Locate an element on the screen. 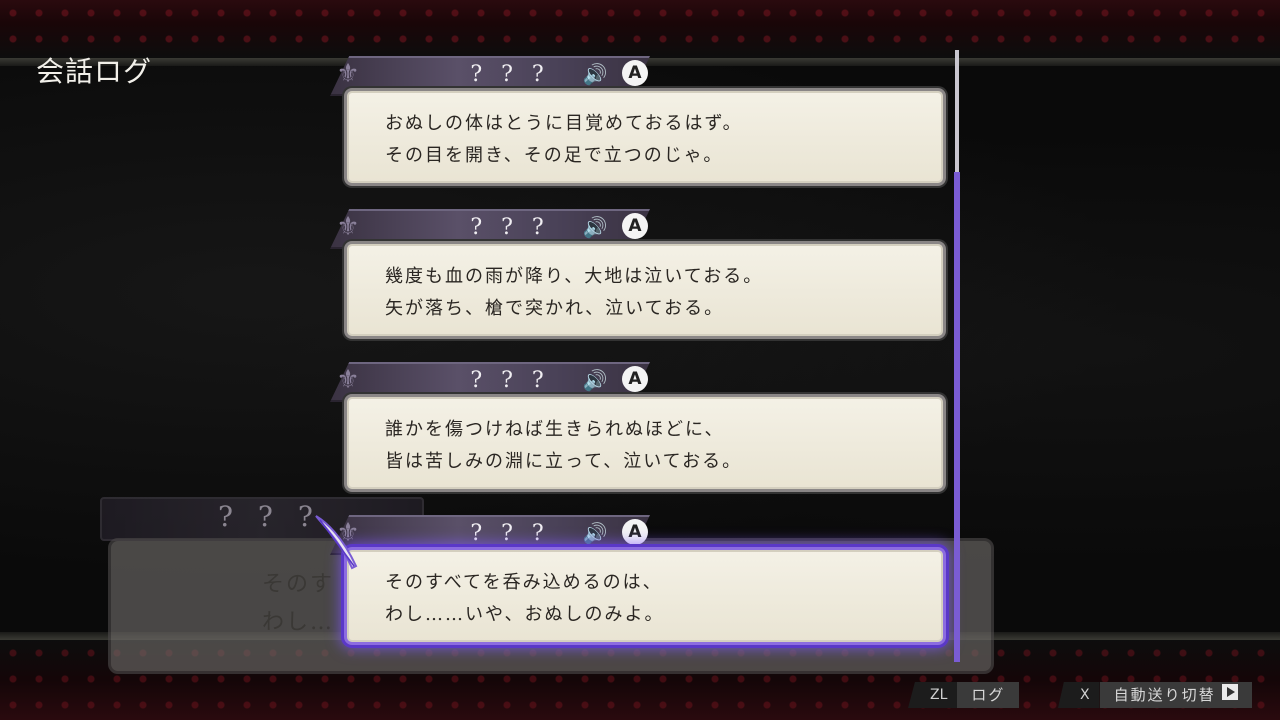 This screenshot has width=1280, height=720. zl-key-label: ZL is located at coordinates (933, 695).